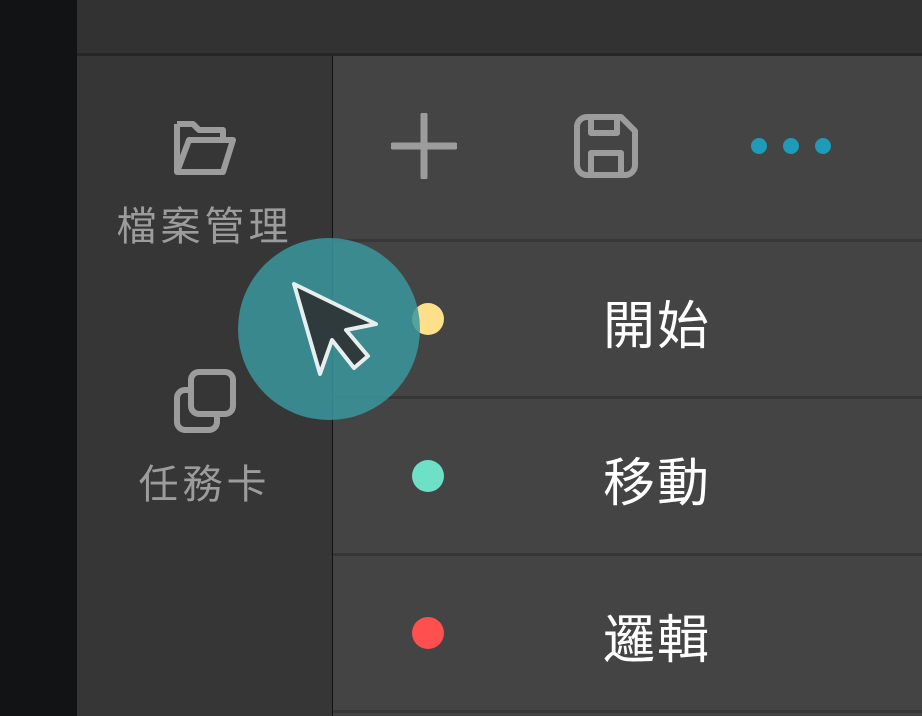  Describe the element at coordinates (657, 484) in the screenshot. I see `block-category-label: 移動` at that location.